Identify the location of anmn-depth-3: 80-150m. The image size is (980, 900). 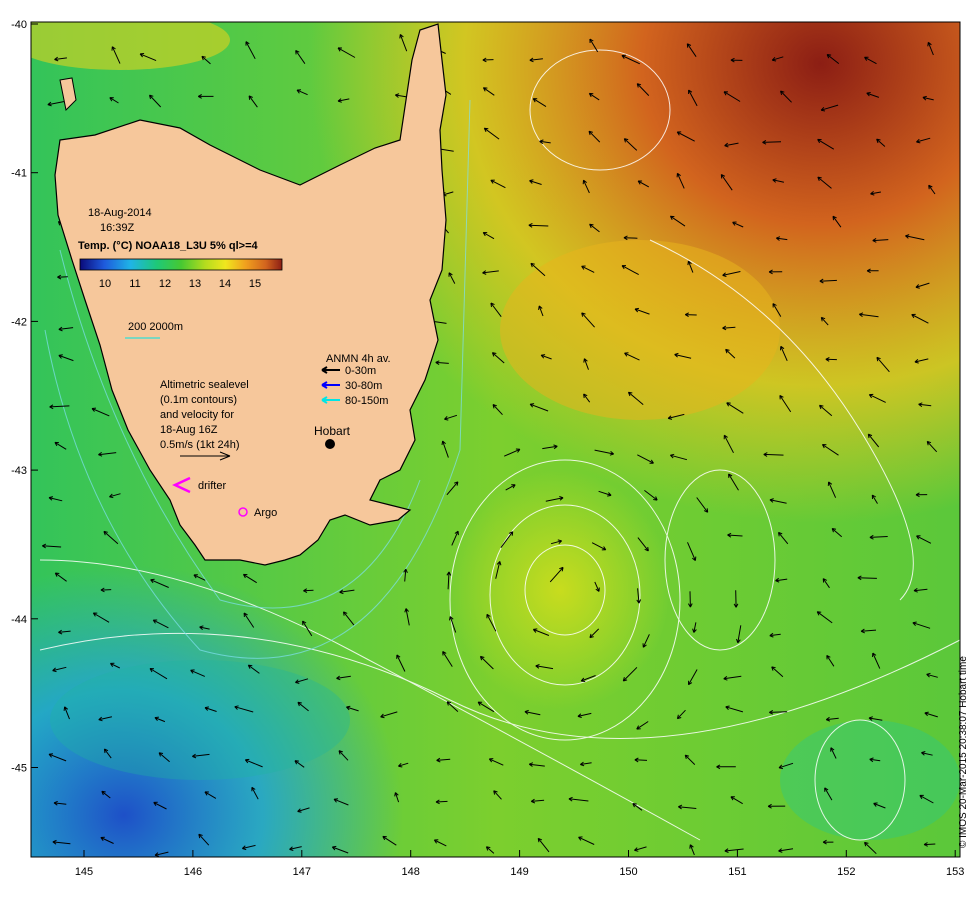
(366, 401).